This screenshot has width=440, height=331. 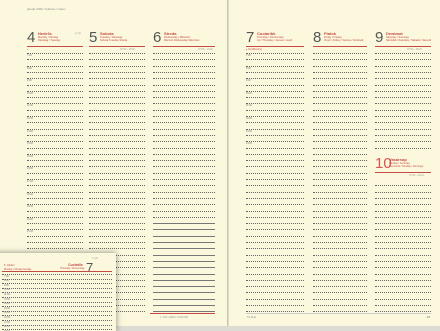 I want to click on footer-note: Tip Bulle, so click(x=252, y=317).